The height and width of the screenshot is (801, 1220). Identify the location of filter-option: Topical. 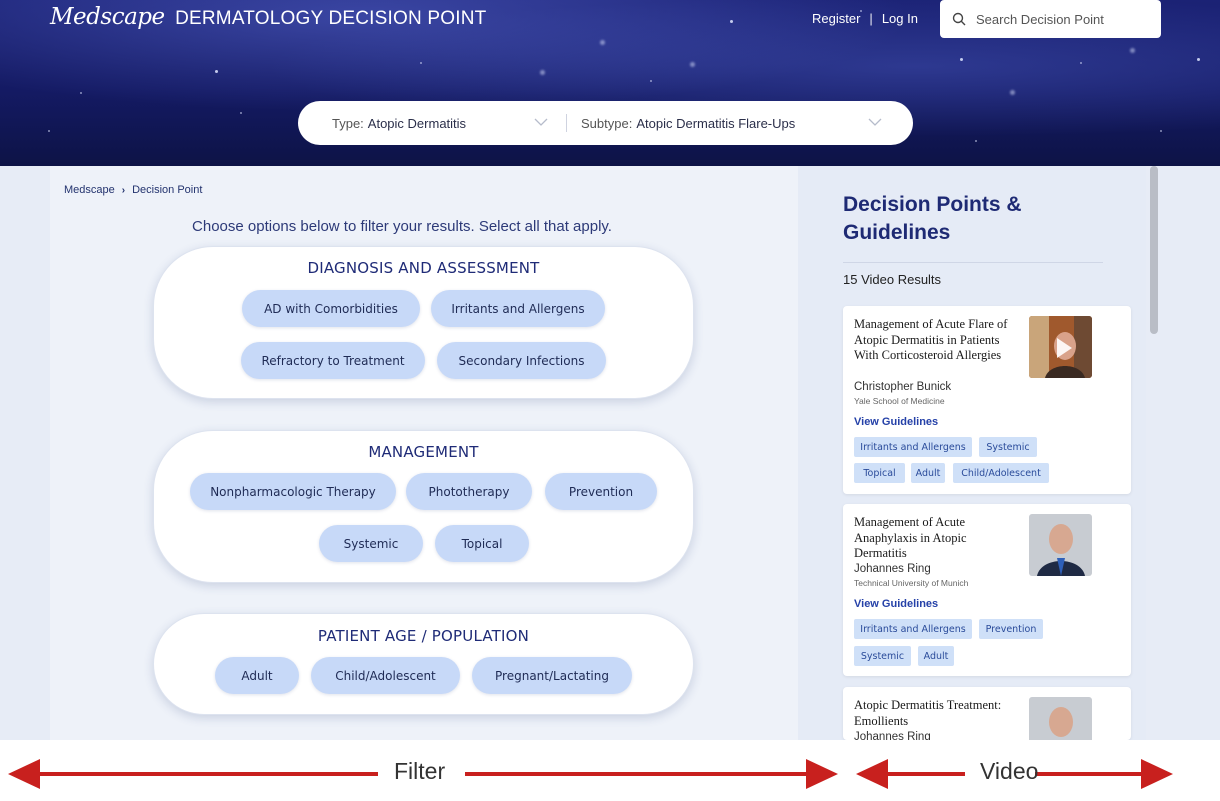
(482, 543).